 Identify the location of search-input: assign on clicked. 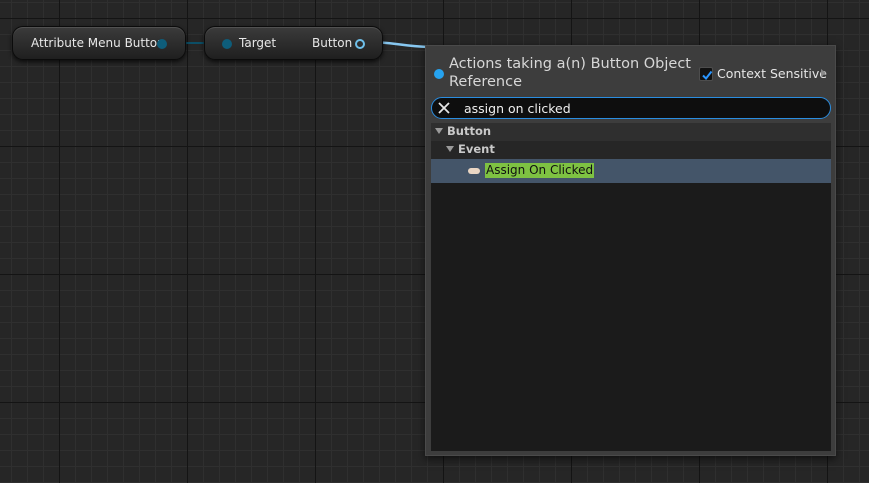
(517, 108).